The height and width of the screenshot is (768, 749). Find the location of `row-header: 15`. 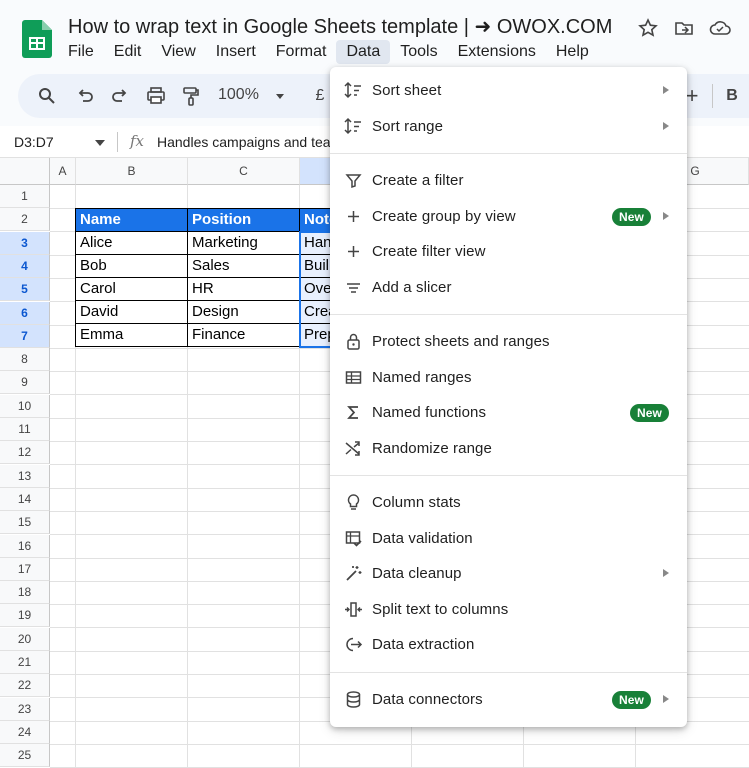

row-header: 15 is located at coordinates (25, 523).